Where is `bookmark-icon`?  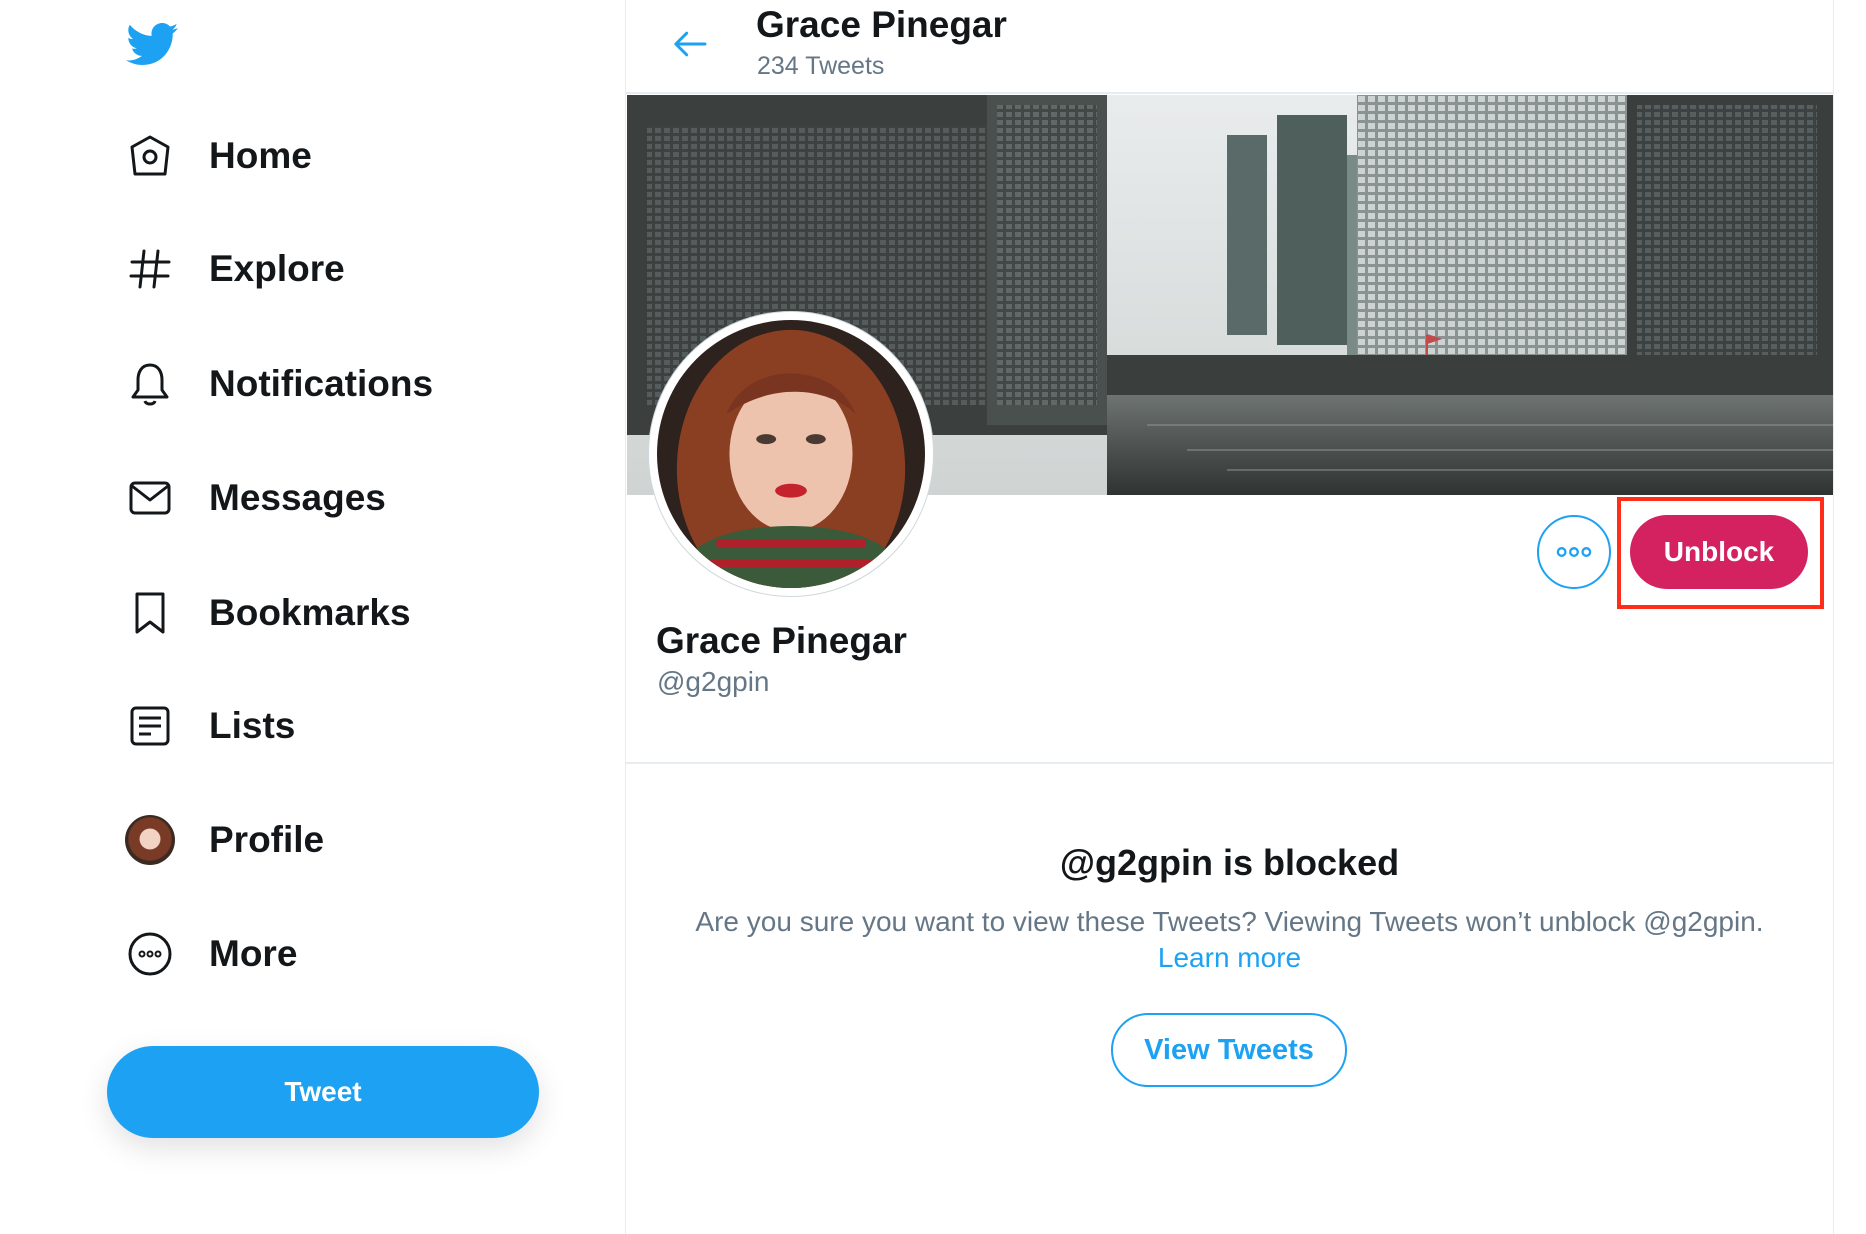
bookmark-icon is located at coordinates (150, 613).